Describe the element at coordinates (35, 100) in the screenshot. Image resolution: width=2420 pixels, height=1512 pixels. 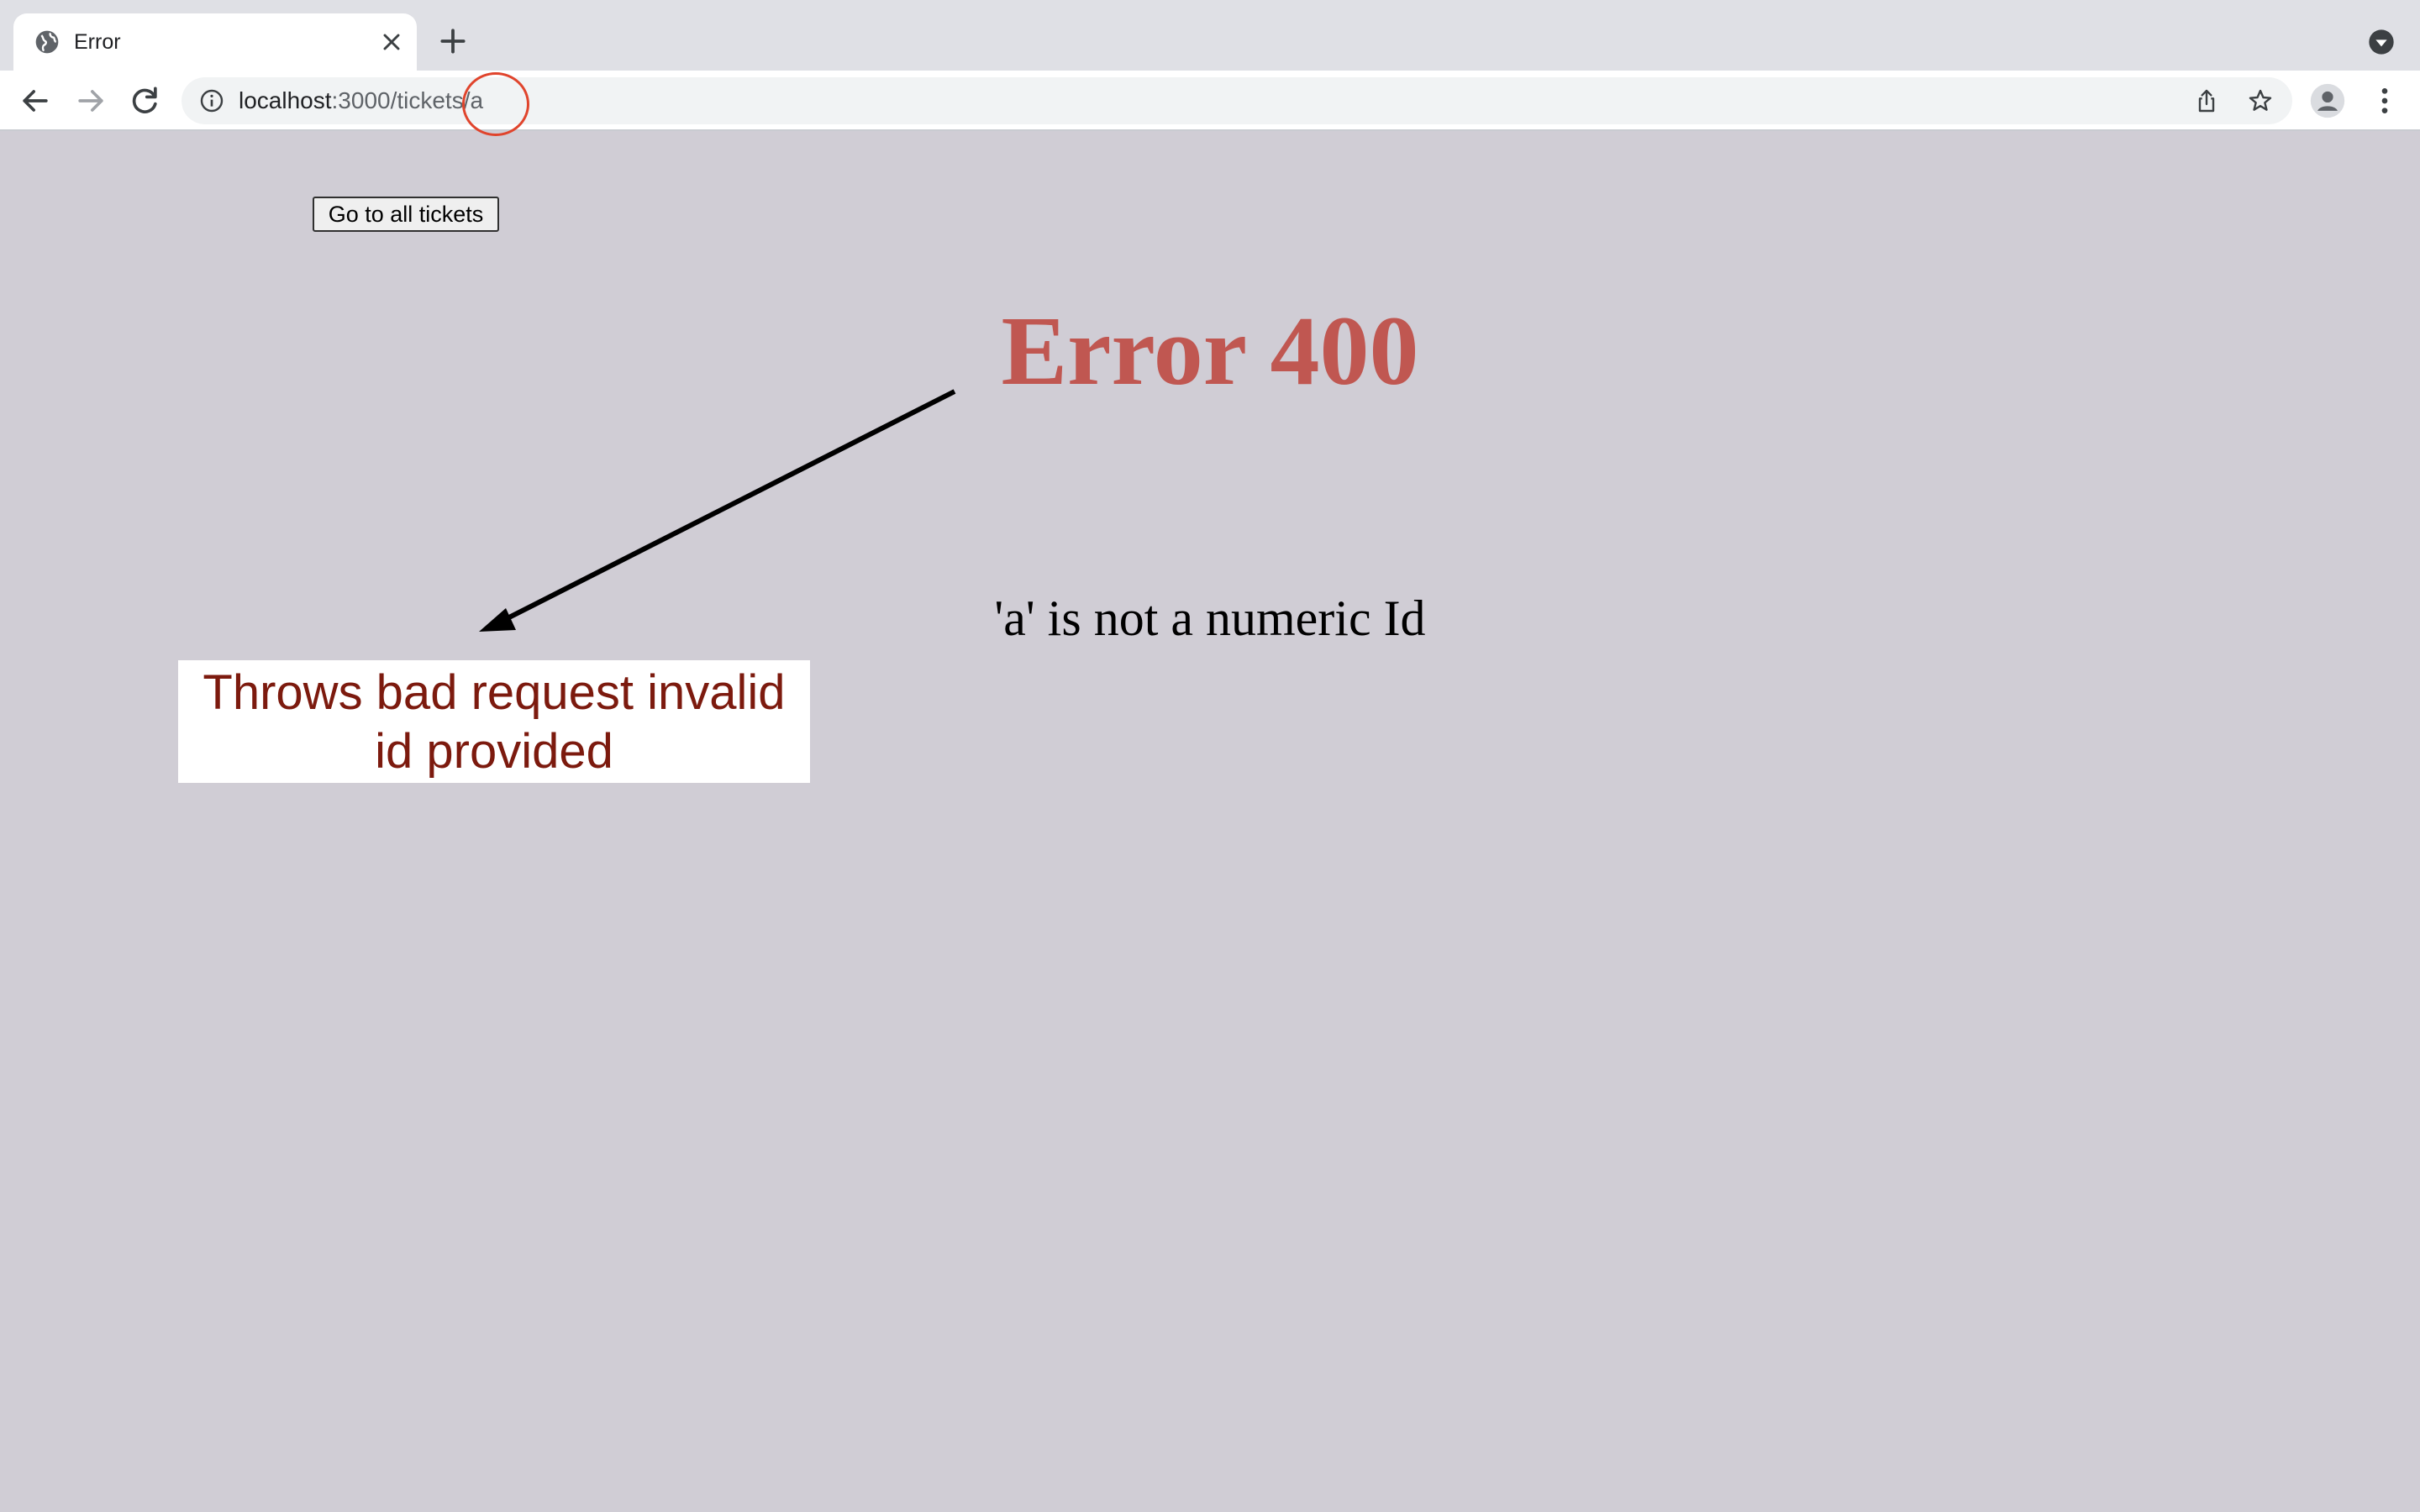
I see `back-arrow-icon` at that location.